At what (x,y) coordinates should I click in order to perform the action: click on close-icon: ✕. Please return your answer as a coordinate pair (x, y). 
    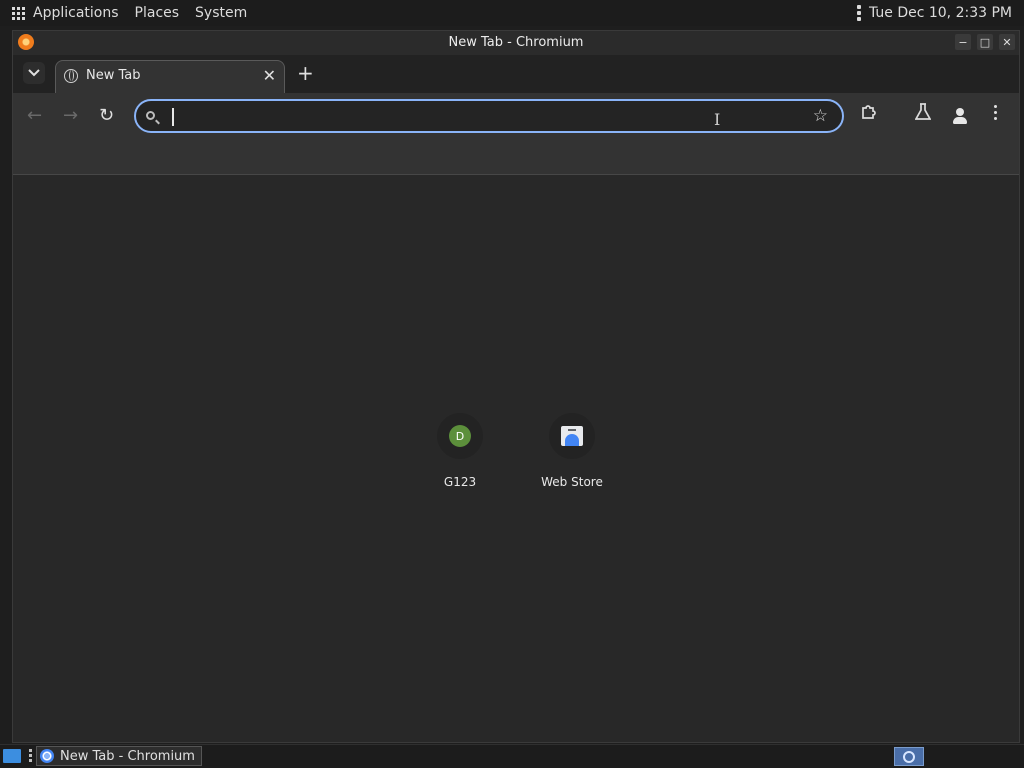
    Looking at the image, I should click on (1007, 42).